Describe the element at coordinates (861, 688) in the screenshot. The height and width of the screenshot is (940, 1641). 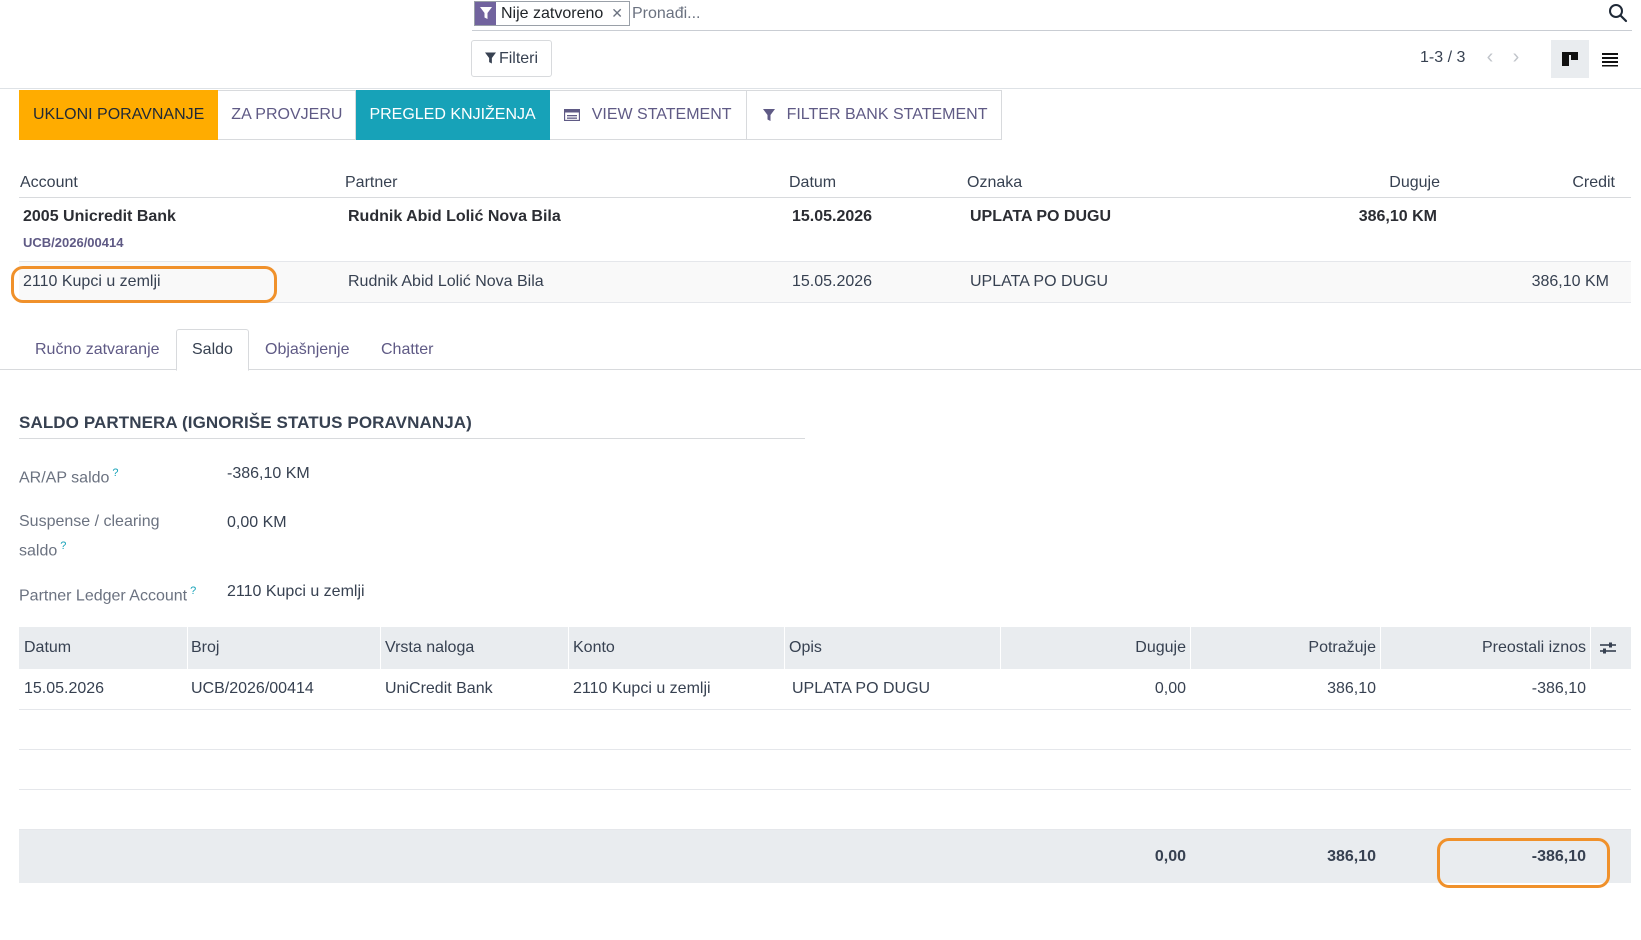
I see `cell-description: UPLATA PO DUGU` at that location.